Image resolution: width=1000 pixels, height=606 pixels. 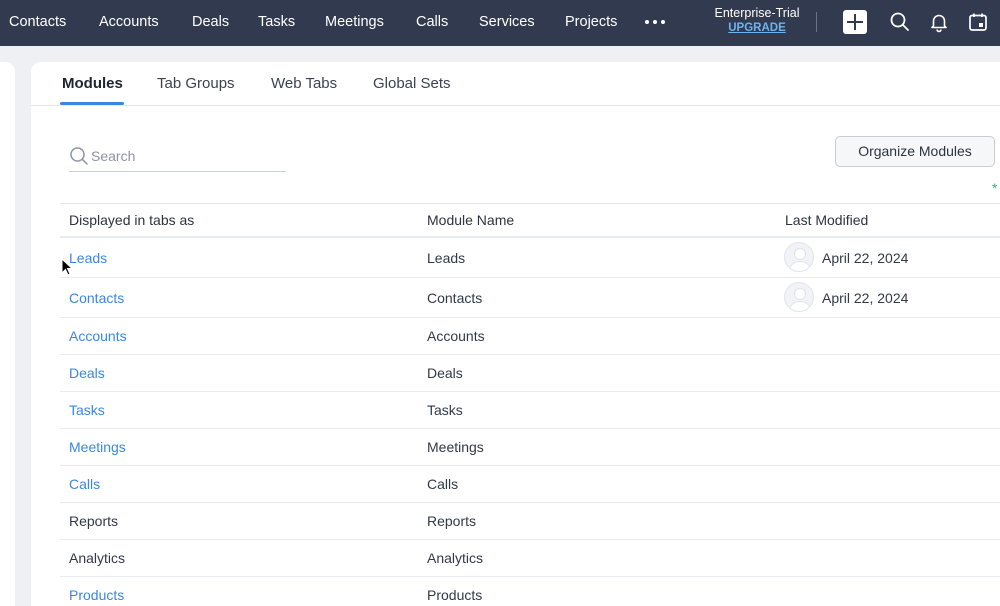 What do you see at coordinates (530, 447) in the screenshot?
I see `table-row: Meetings Meetings` at bounding box center [530, 447].